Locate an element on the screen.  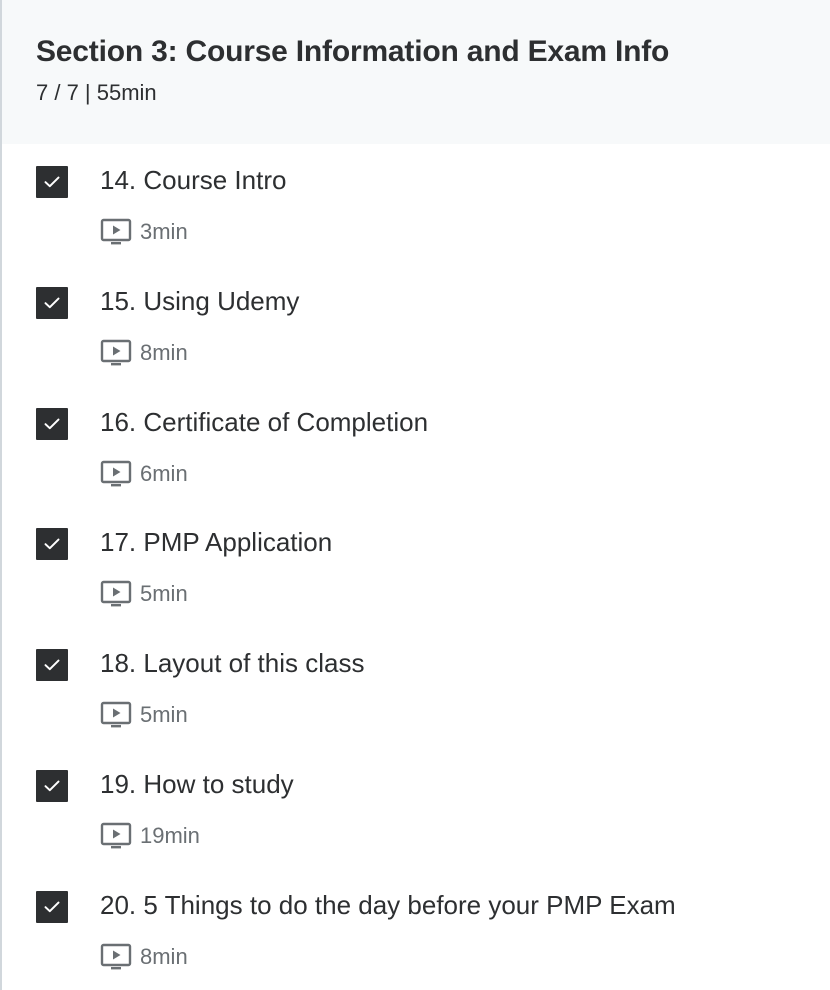
lecture-duration: 19min is located at coordinates (170, 835).